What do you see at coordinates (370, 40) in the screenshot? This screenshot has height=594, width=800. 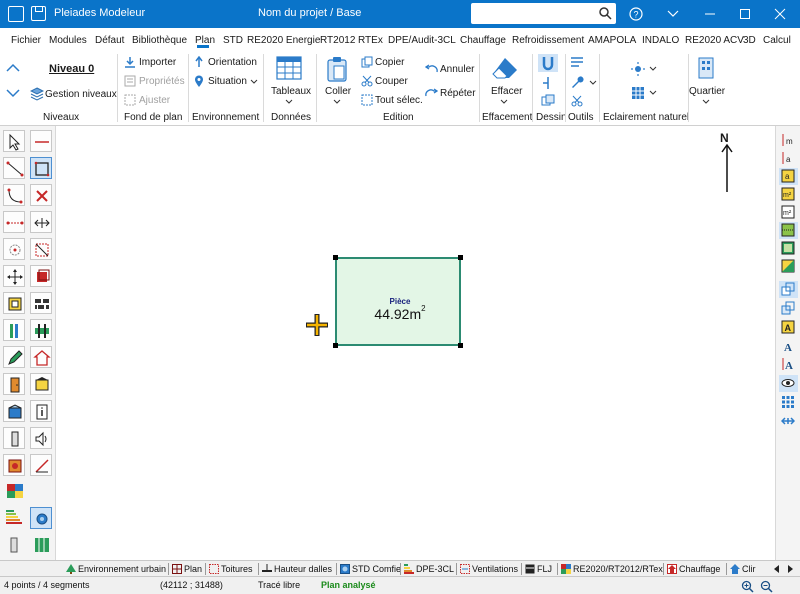 I see `menu-rtex: RTEx` at bounding box center [370, 40].